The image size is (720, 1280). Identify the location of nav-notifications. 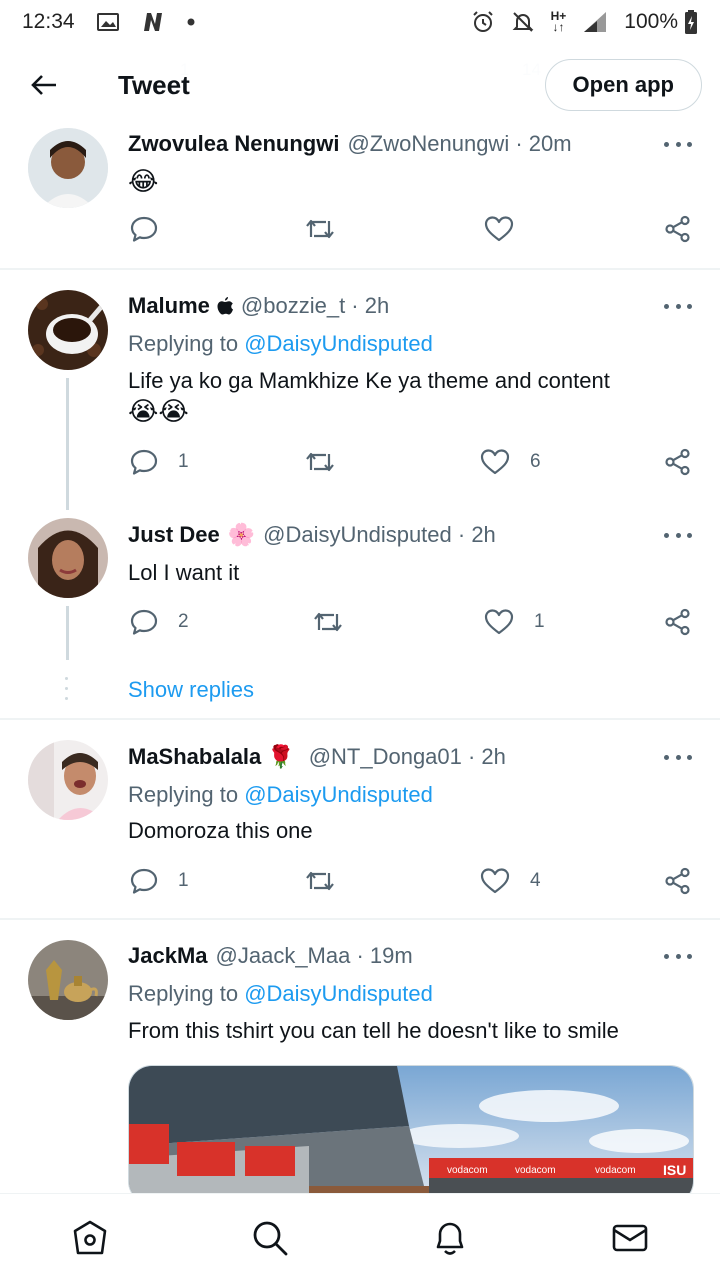
(450, 1238).